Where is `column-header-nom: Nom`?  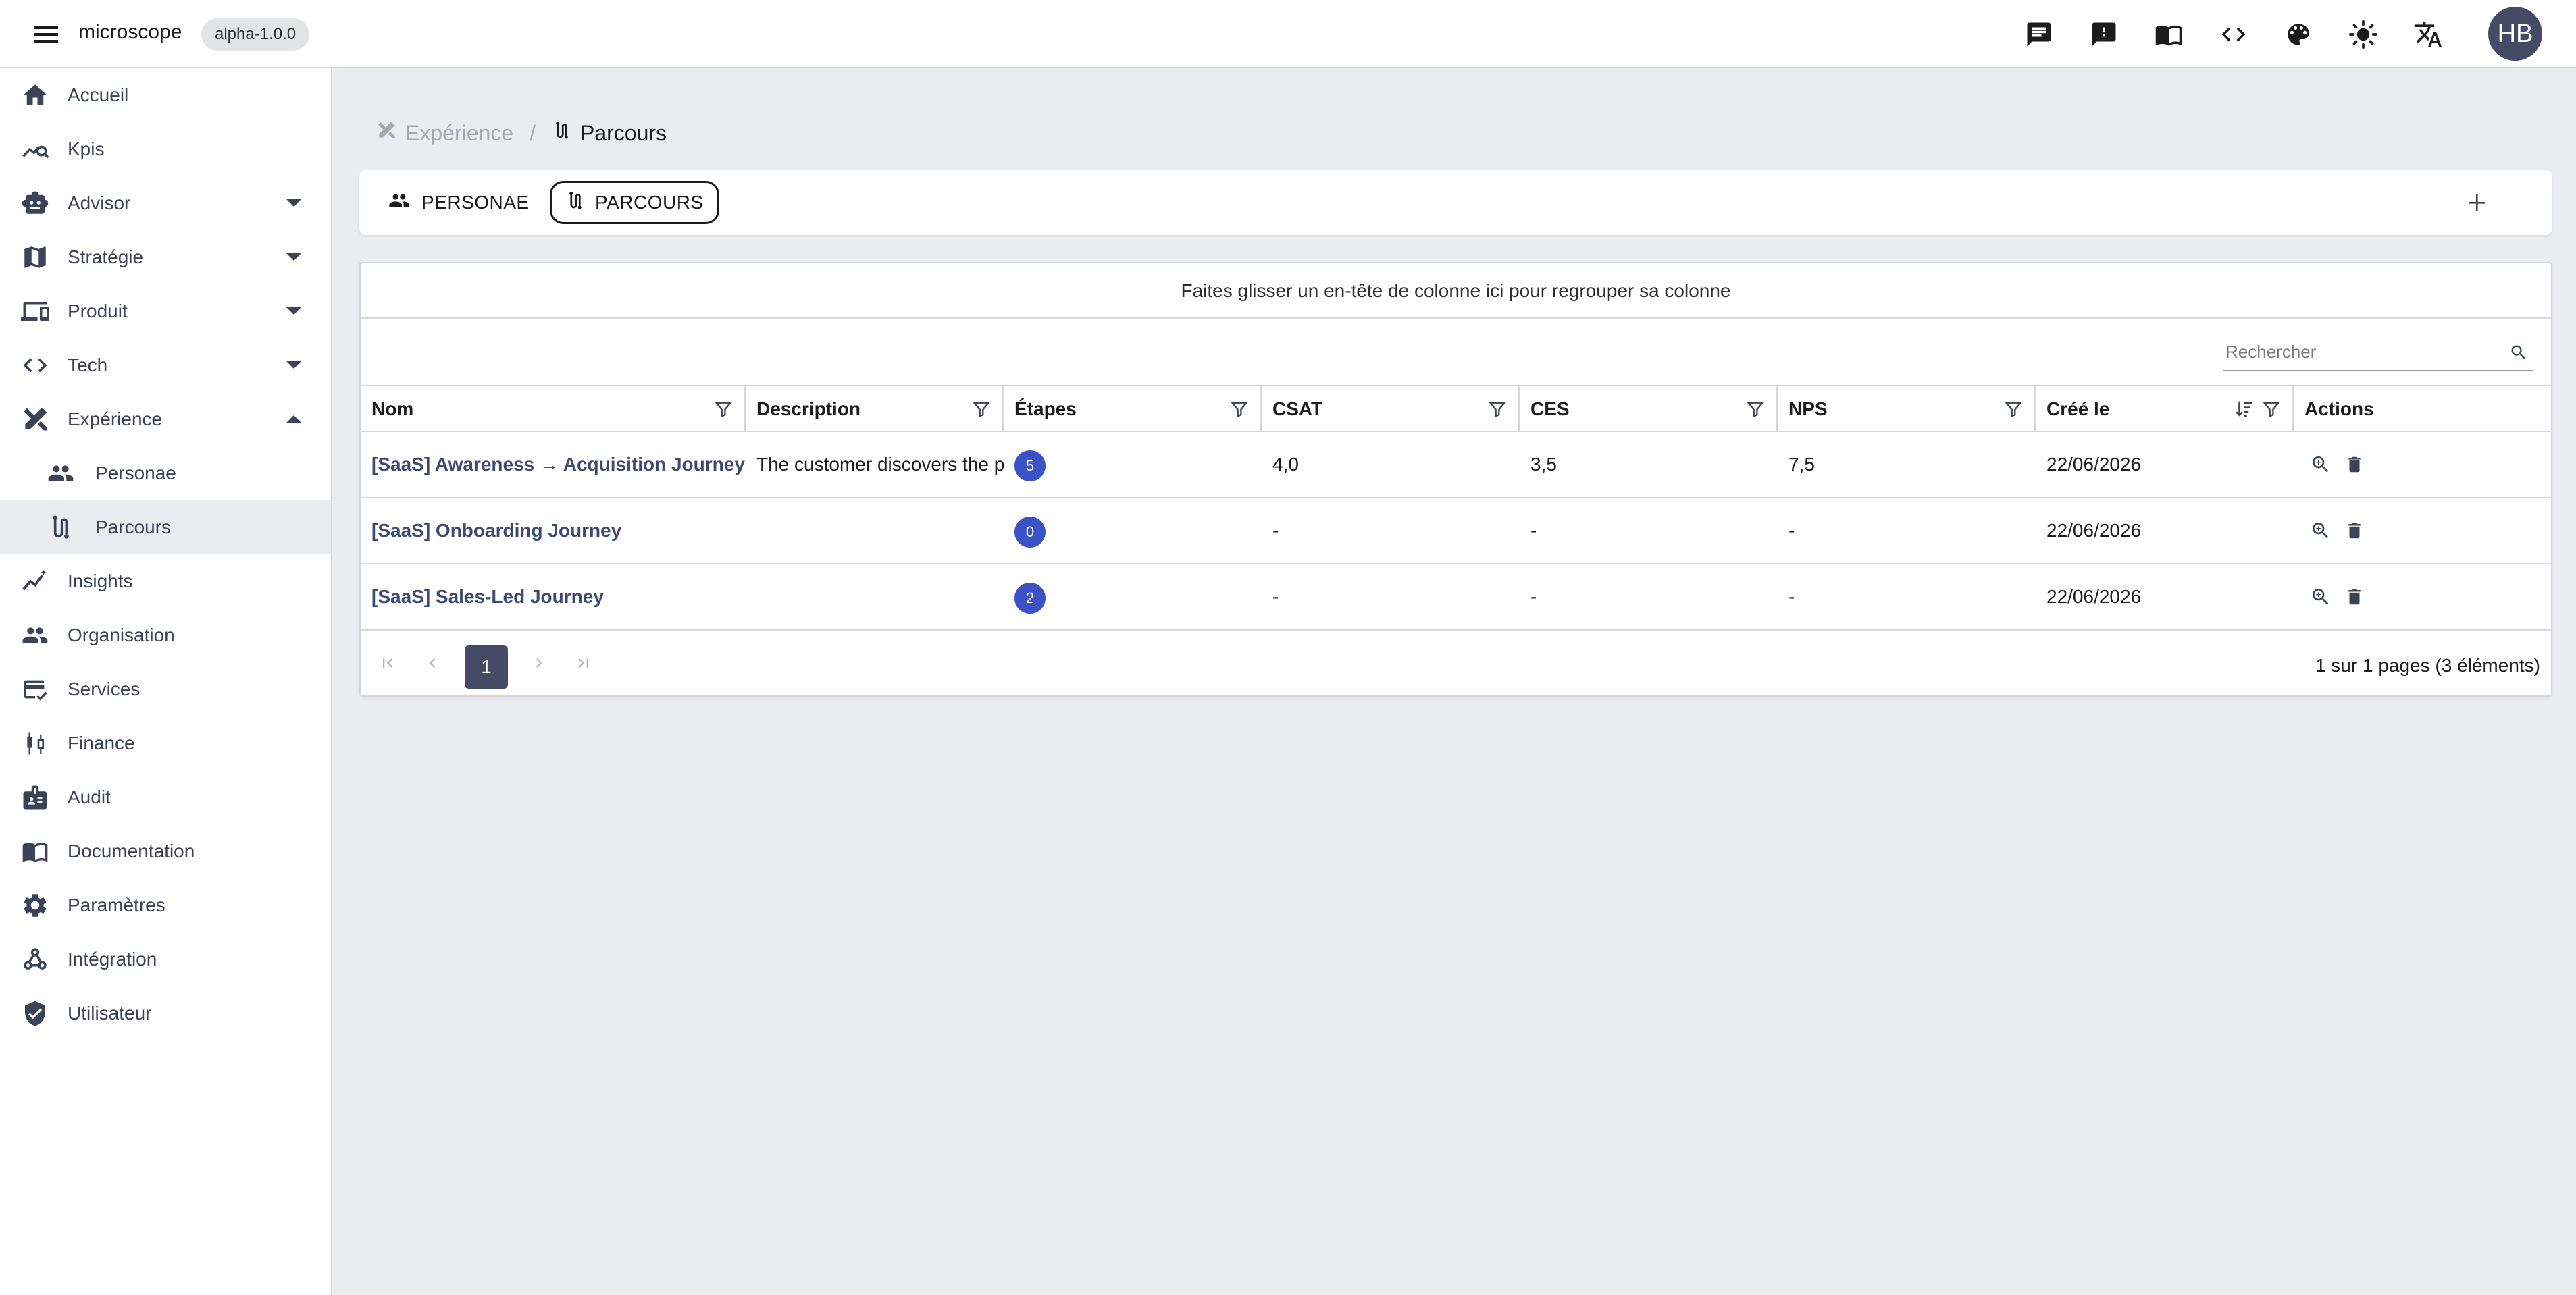
column-header-nom: Nom is located at coordinates (553, 409).